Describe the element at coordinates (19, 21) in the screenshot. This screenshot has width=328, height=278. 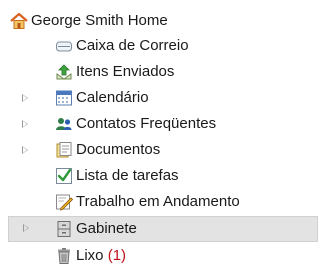
I see `home-icon` at that location.